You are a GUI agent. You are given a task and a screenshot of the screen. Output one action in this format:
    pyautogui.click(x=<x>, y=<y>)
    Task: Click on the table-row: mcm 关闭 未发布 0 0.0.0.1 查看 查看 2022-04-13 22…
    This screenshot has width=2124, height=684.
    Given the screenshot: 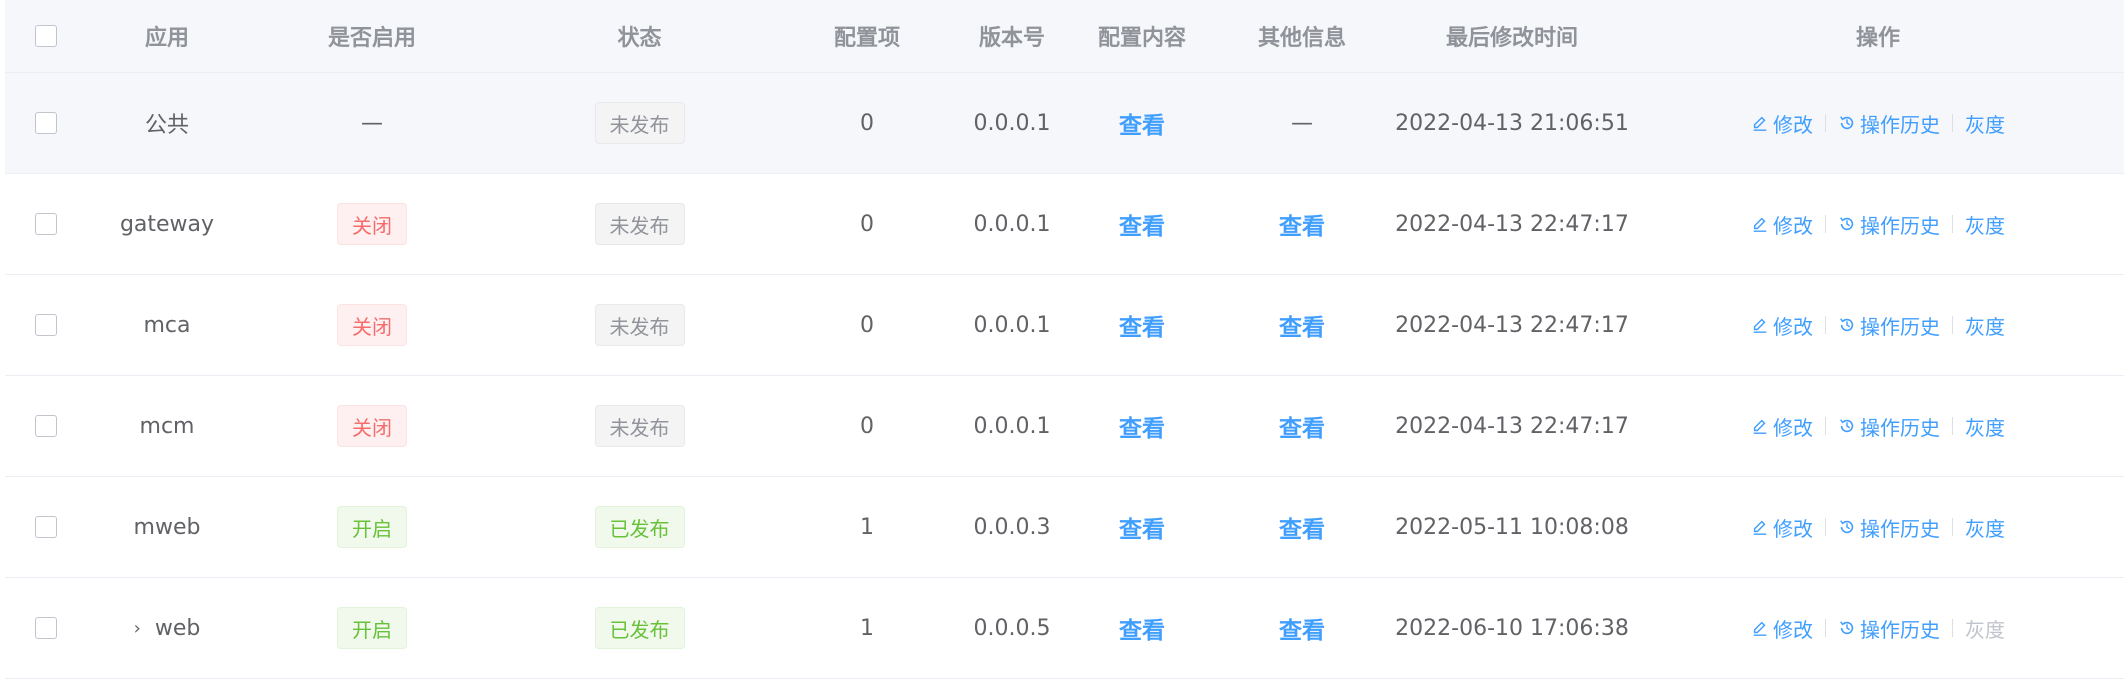 What is the action you would take?
    pyautogui.click(x=1064, y=426)
    